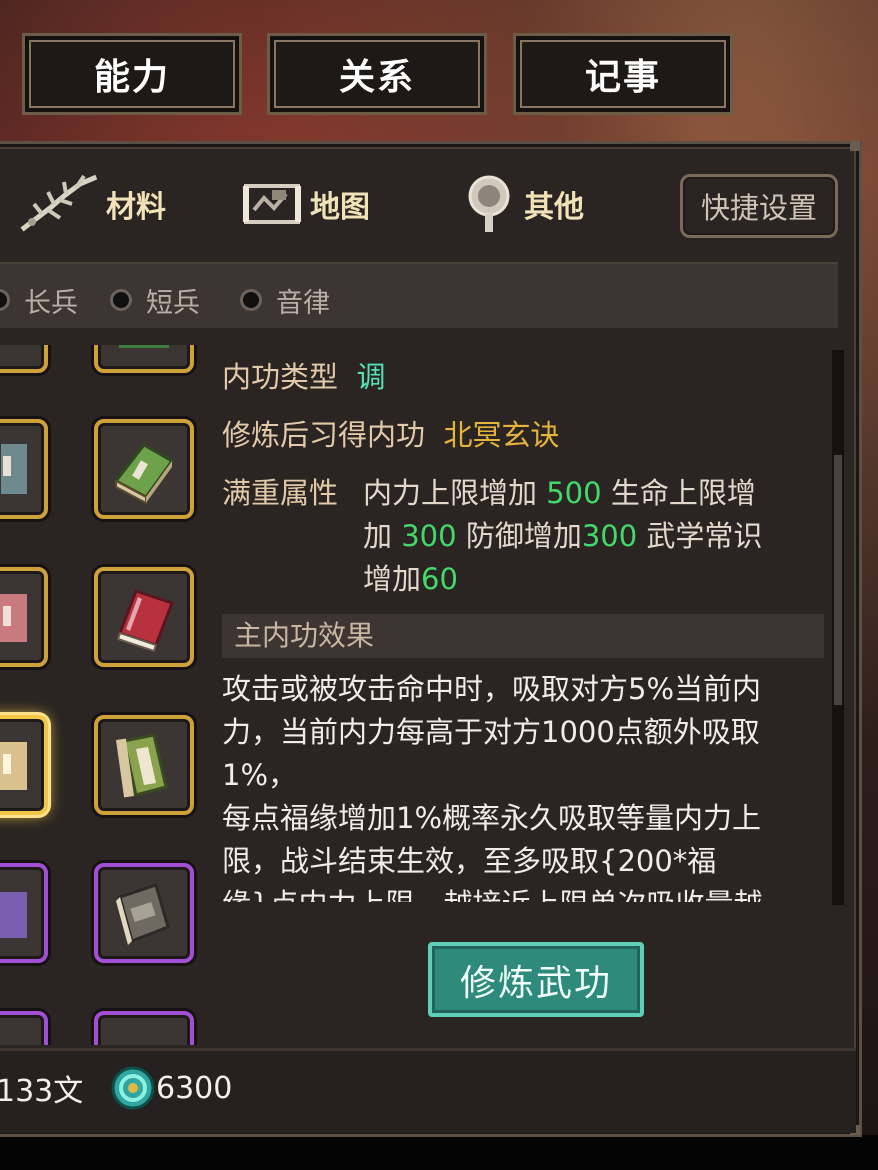 The width and height of the screenshot is (878, 1170). I want to click on herb-icon, so click(59, 203).